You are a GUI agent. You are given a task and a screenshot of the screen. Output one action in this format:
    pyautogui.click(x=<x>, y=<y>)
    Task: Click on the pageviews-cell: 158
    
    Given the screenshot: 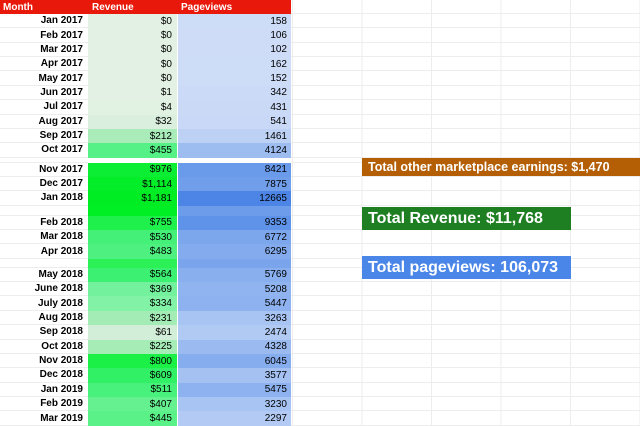 What is the action you would take?
    pyautogui.click(x=234, y=21)
    